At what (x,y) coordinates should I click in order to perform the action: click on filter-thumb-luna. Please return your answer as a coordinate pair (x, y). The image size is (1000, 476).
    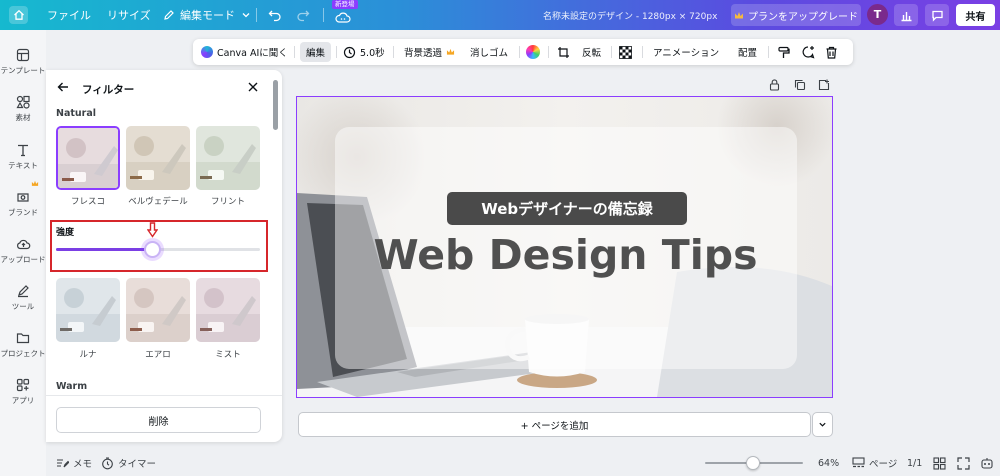
    Looking at the image, I should click on (88, 310).